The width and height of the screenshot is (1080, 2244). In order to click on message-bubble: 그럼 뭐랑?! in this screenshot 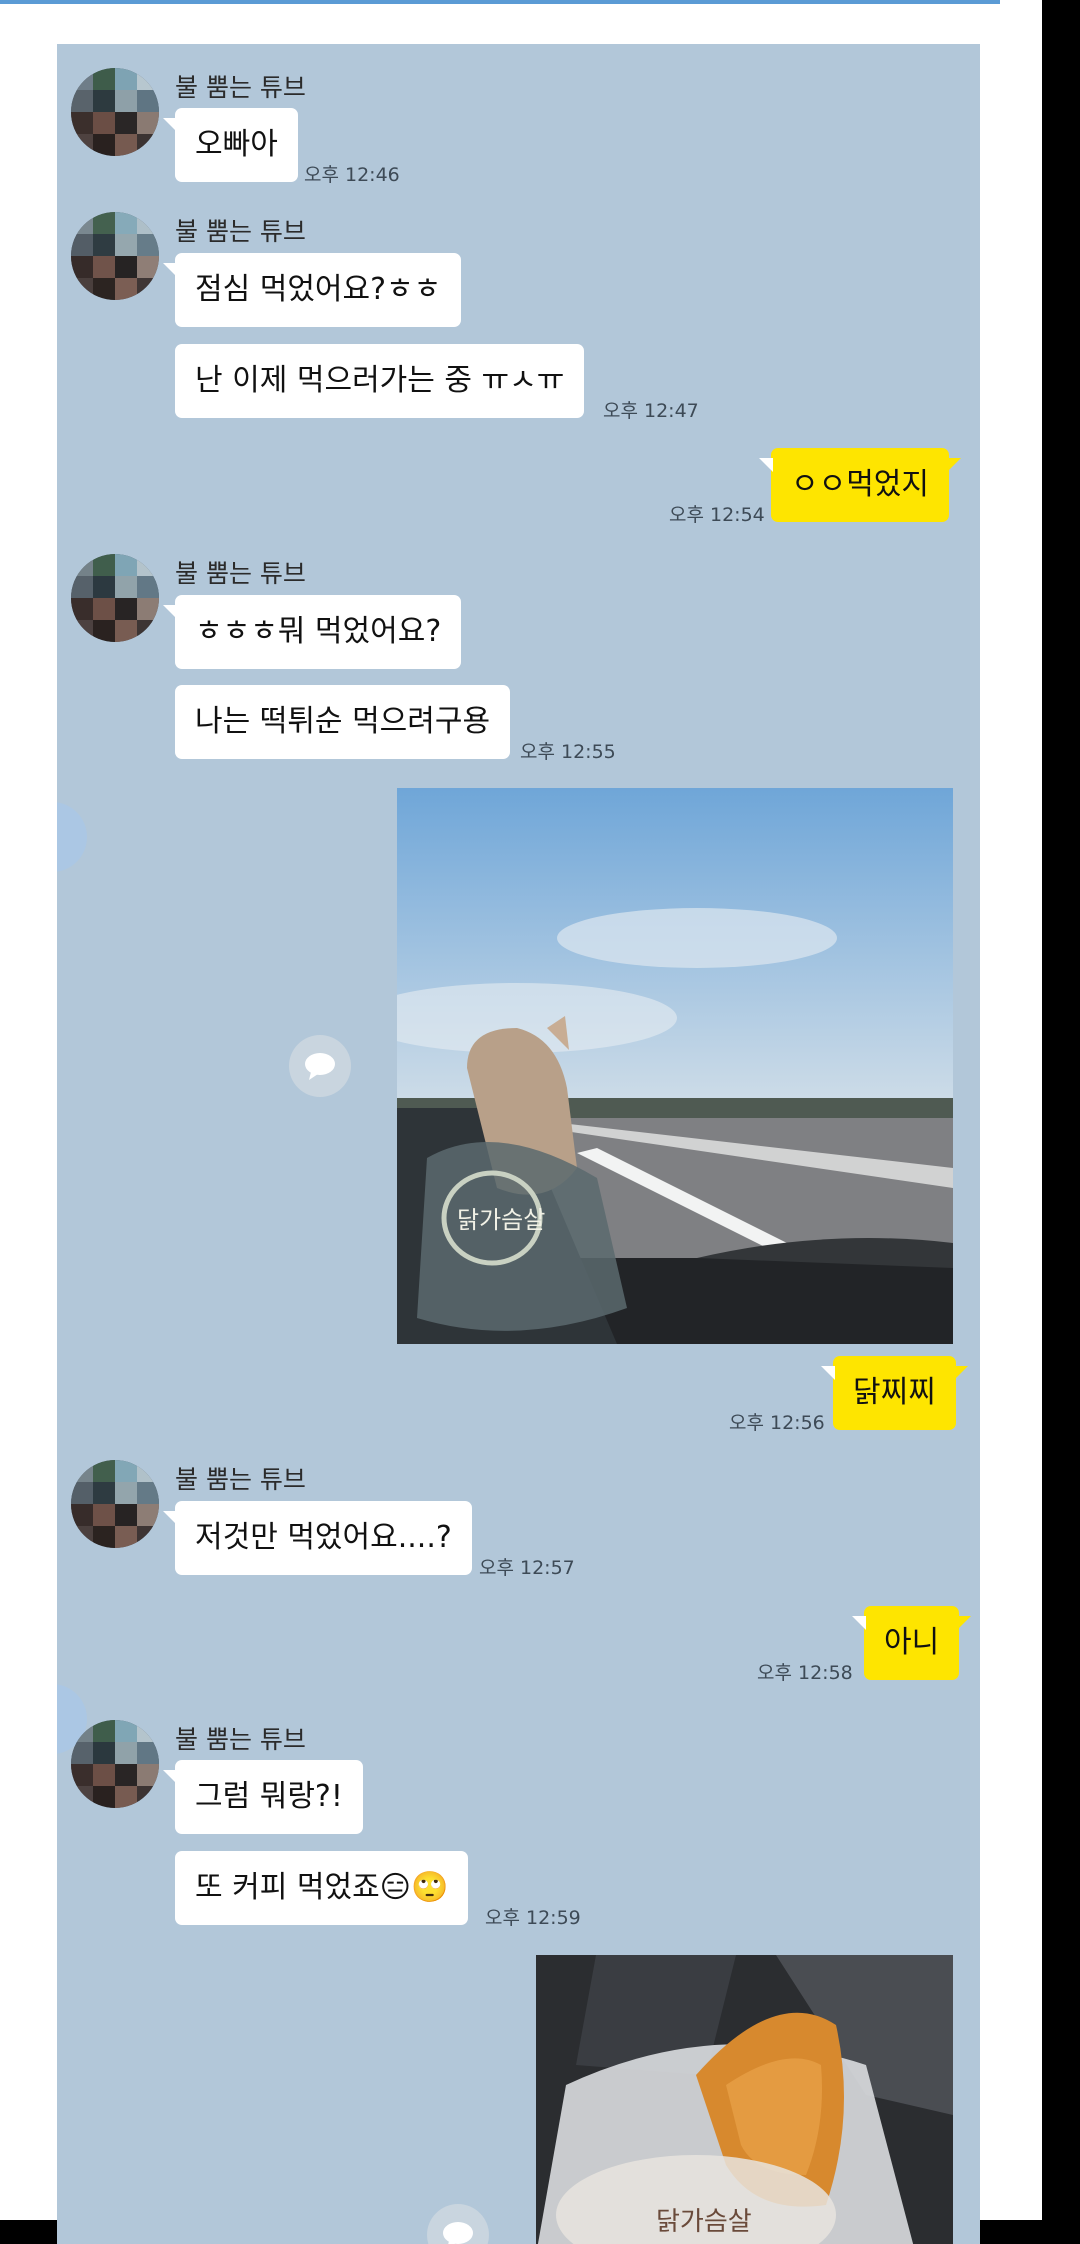, I will do `click(263, 1797)`.